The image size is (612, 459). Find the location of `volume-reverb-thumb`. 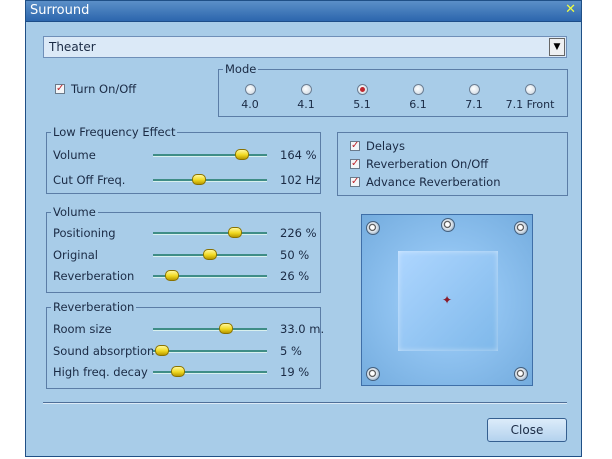

volume-reverb-thumb is located at coordinates (172, 275).